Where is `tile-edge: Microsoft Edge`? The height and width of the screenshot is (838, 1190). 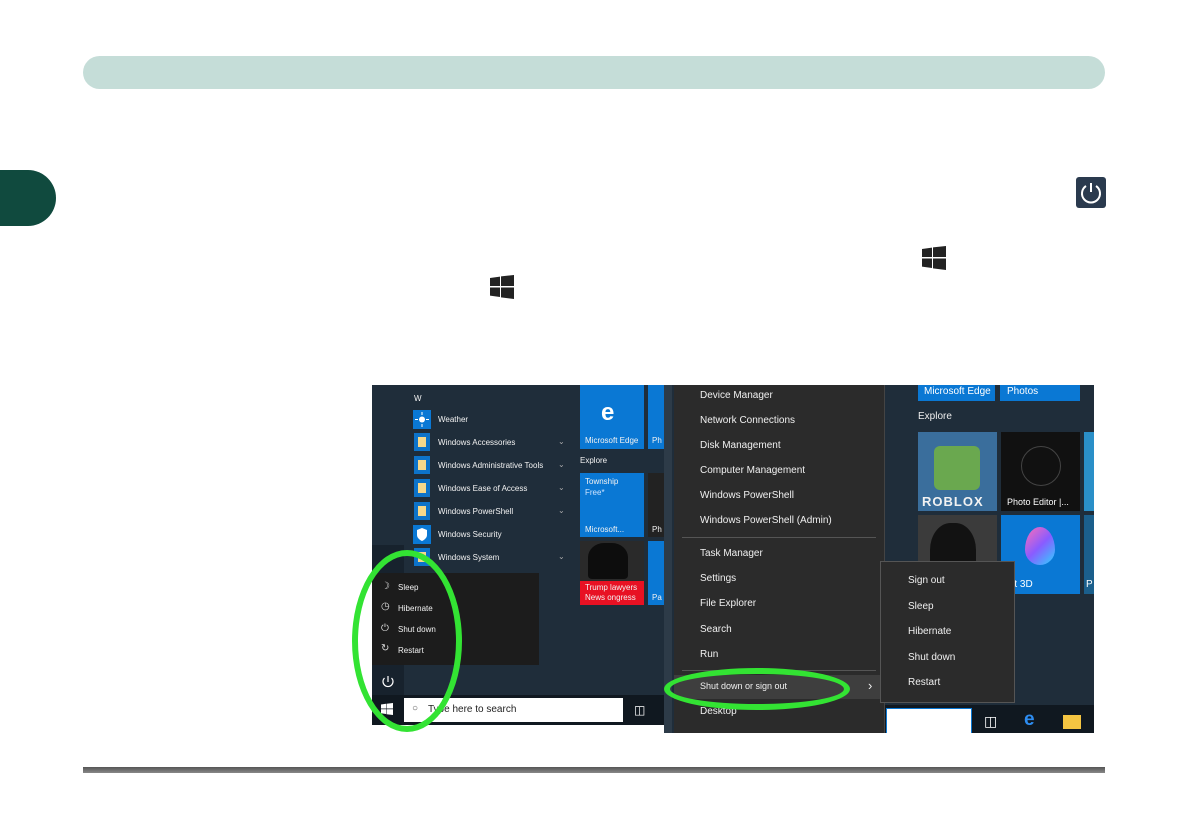 tile-edge: Microsoft Edge is located at coordinates (956, 393).